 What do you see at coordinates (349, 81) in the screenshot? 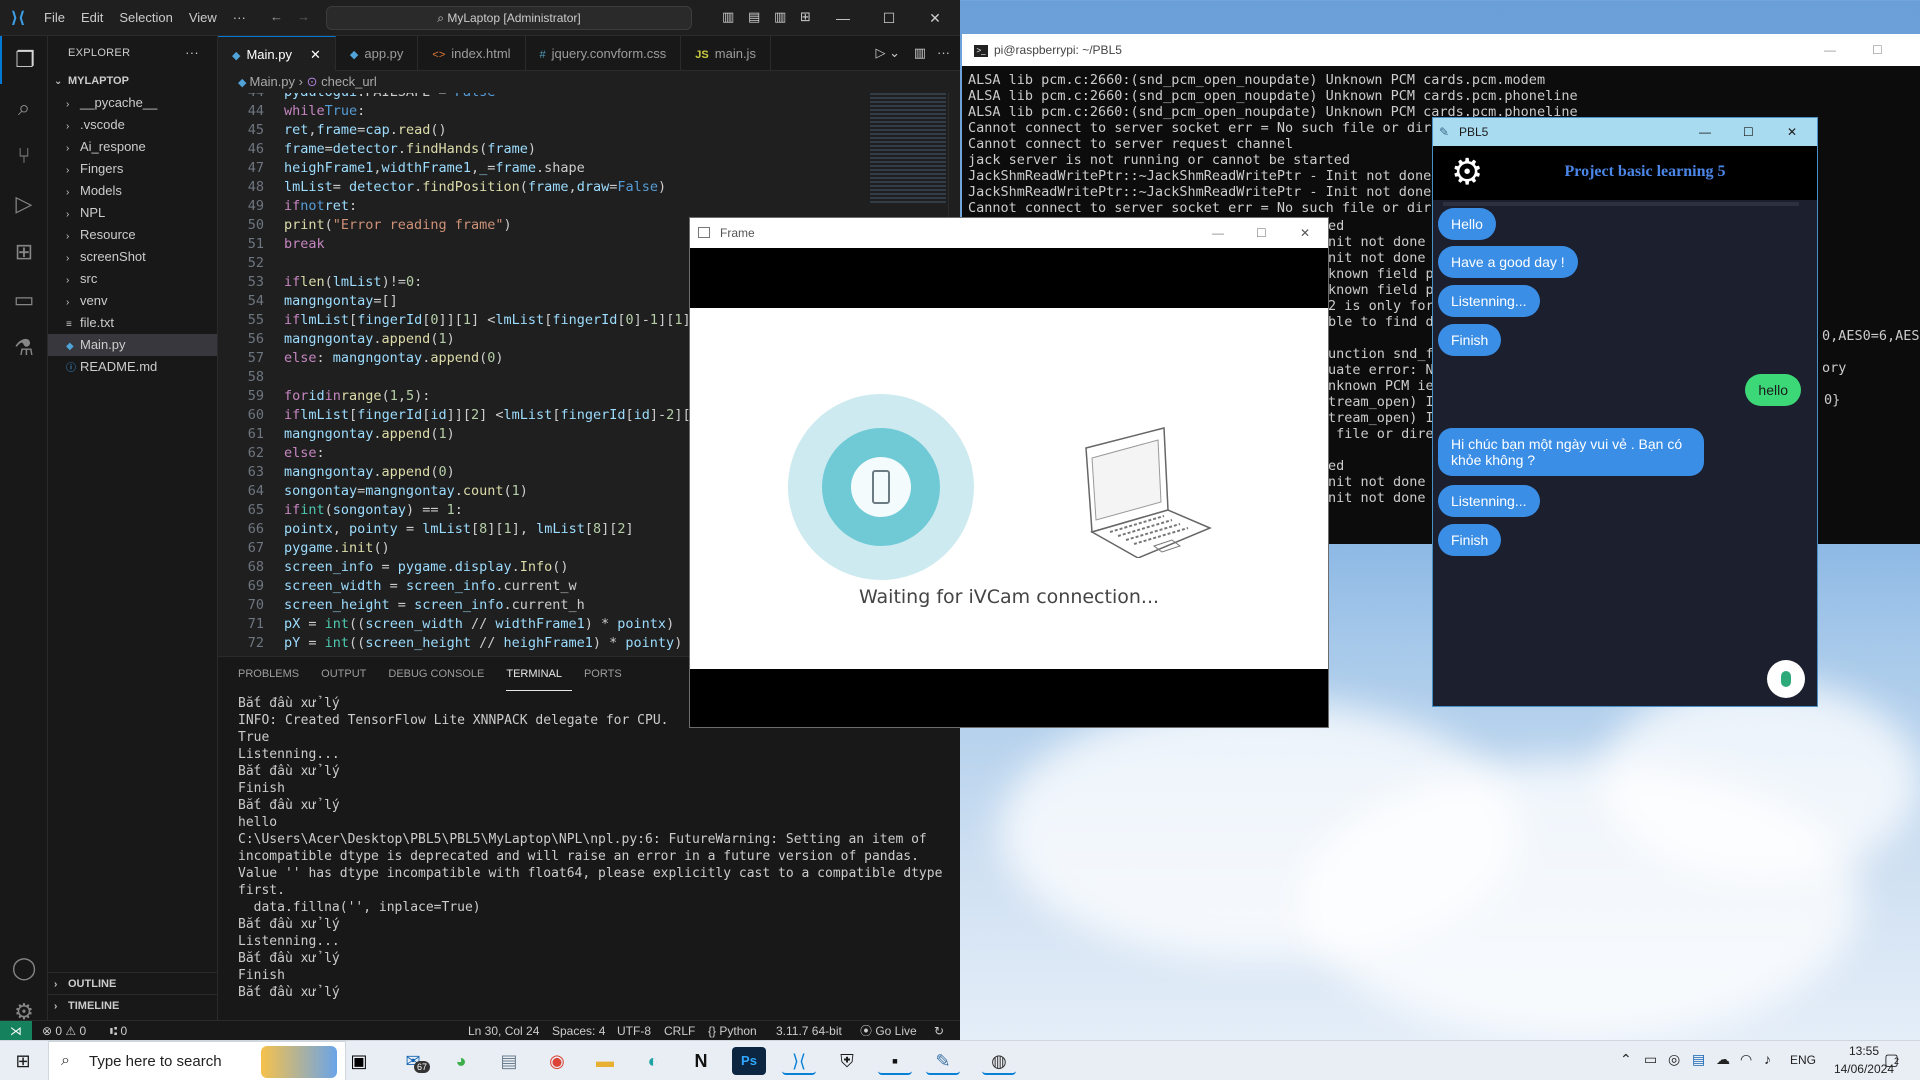
I see `breadcrumb-symbol: check_url` at bounding box center [349, 81].